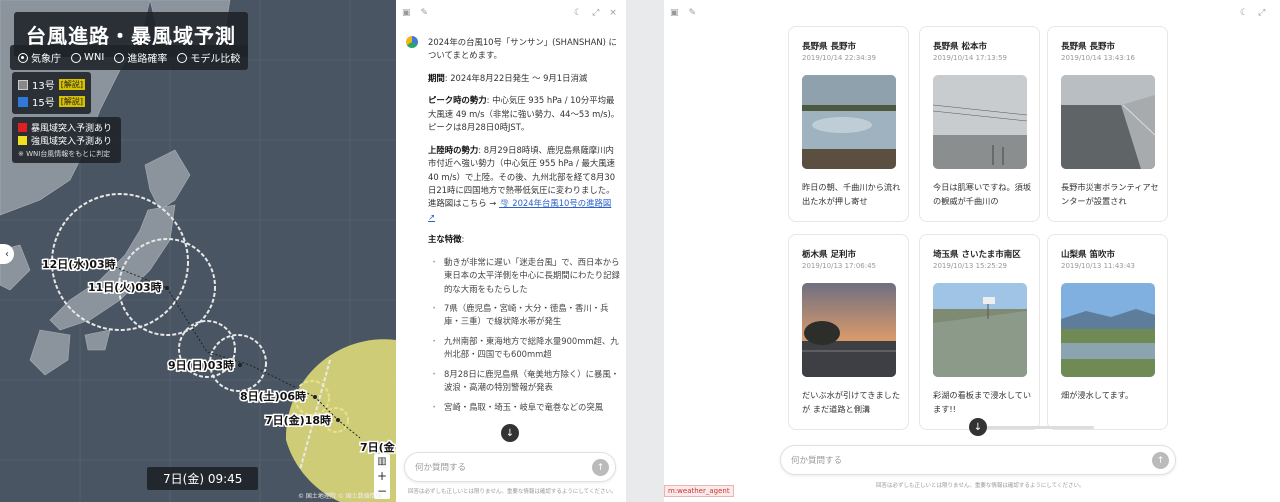  What do you see at coordinates (23, 84) in the screenshot?
I see `checkbox-icon` at bounding box center [23, 84].